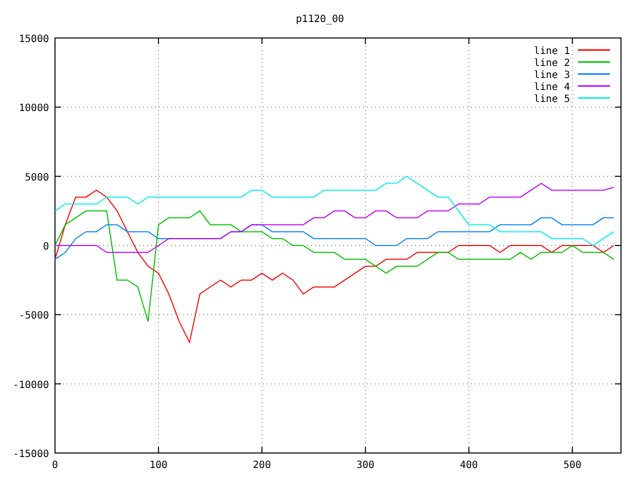  Describe the element at coordinates (552, 75) in the screenshot. I see `legend-label: line 3` at that location.